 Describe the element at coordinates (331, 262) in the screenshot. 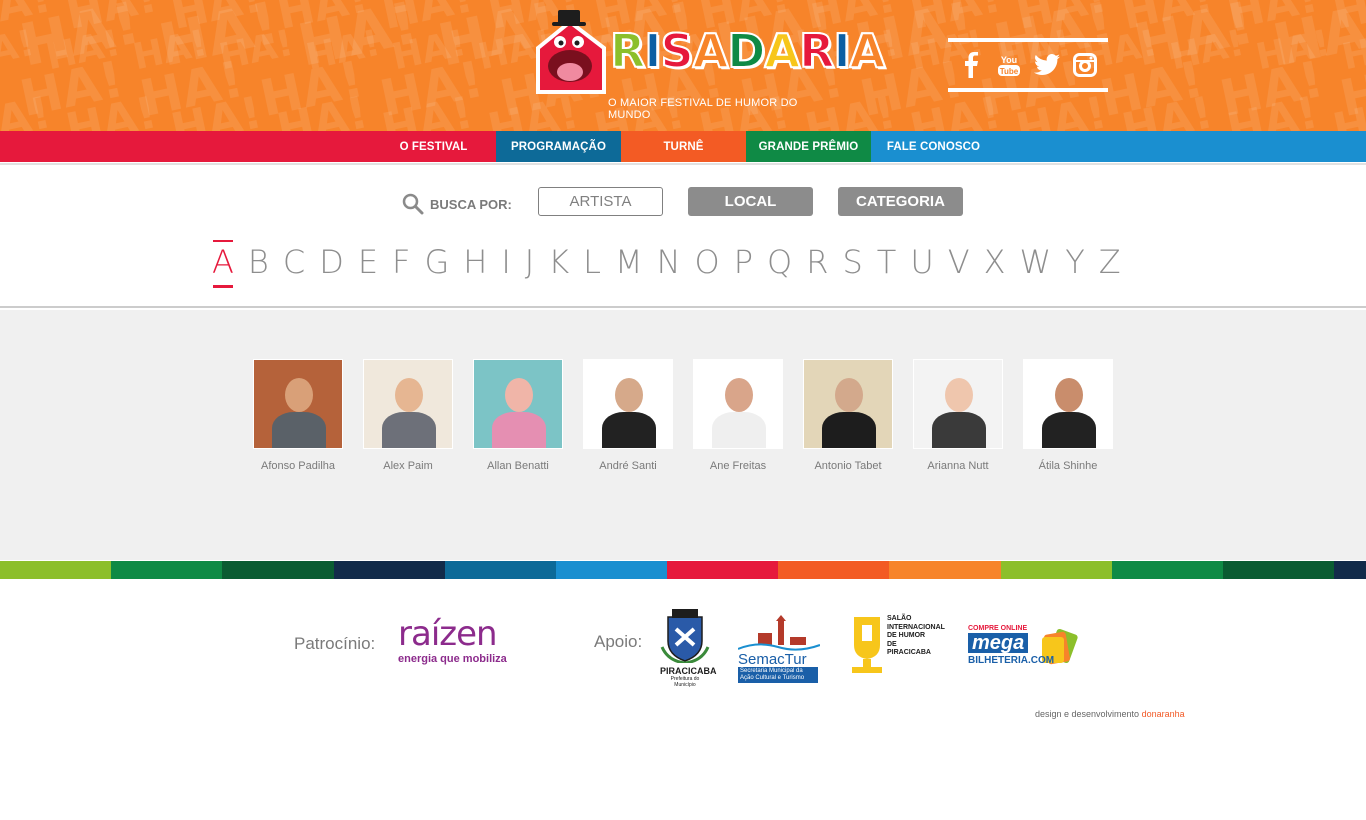

I see `letter-d: D` at that location.